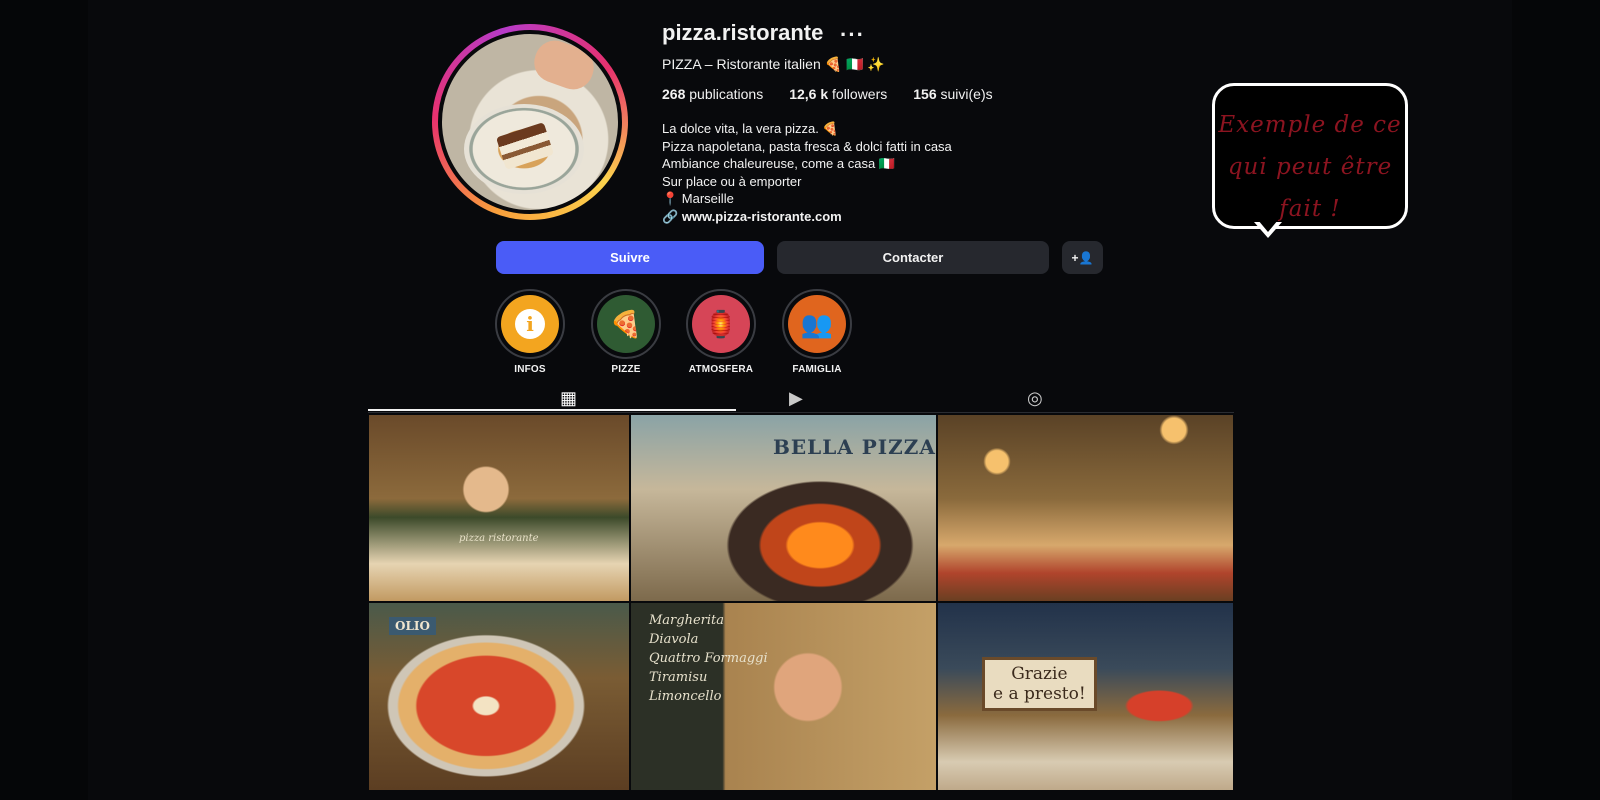 The width and height of the screenshot is (1600, 800). I want to click on annotation-speech-bubble: Exemple de ce qui peut être fait !, so click(1310, 156).